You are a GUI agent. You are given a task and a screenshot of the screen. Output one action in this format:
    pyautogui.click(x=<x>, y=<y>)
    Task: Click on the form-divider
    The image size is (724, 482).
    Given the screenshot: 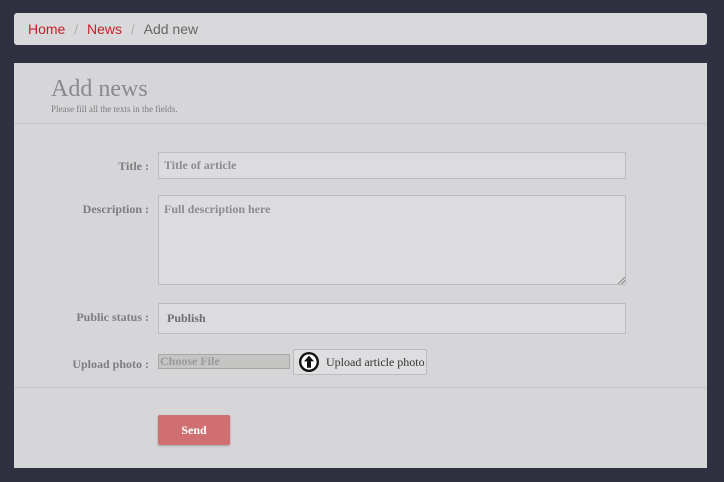 What is the action you would take?
    pyautogui.click(x=360, y=387)
    